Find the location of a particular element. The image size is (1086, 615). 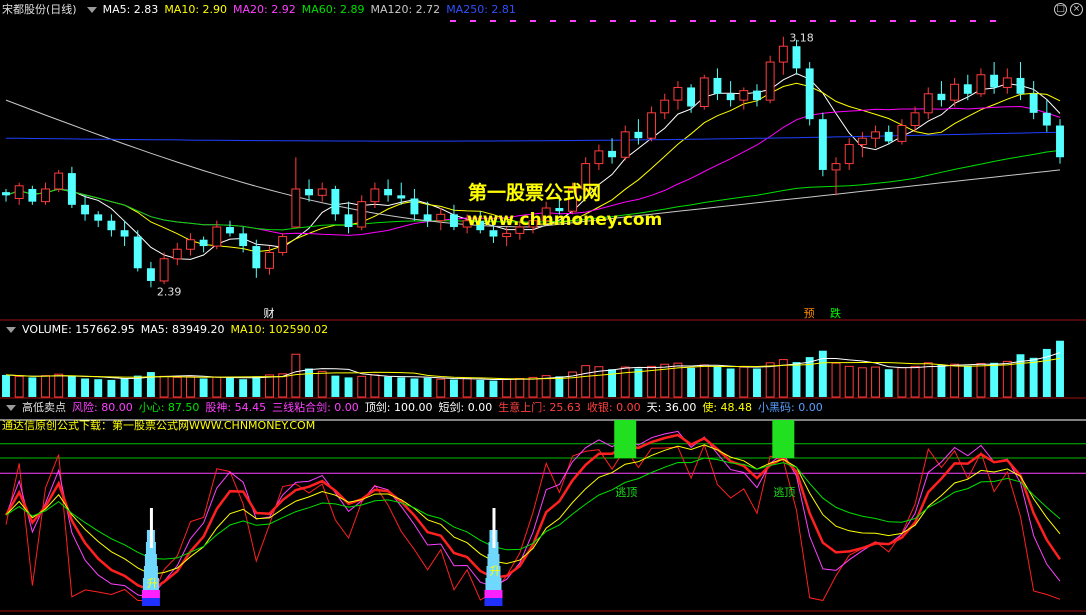

volume-value-2: MA10: 102590.02 is located at coordinates (279, 329).